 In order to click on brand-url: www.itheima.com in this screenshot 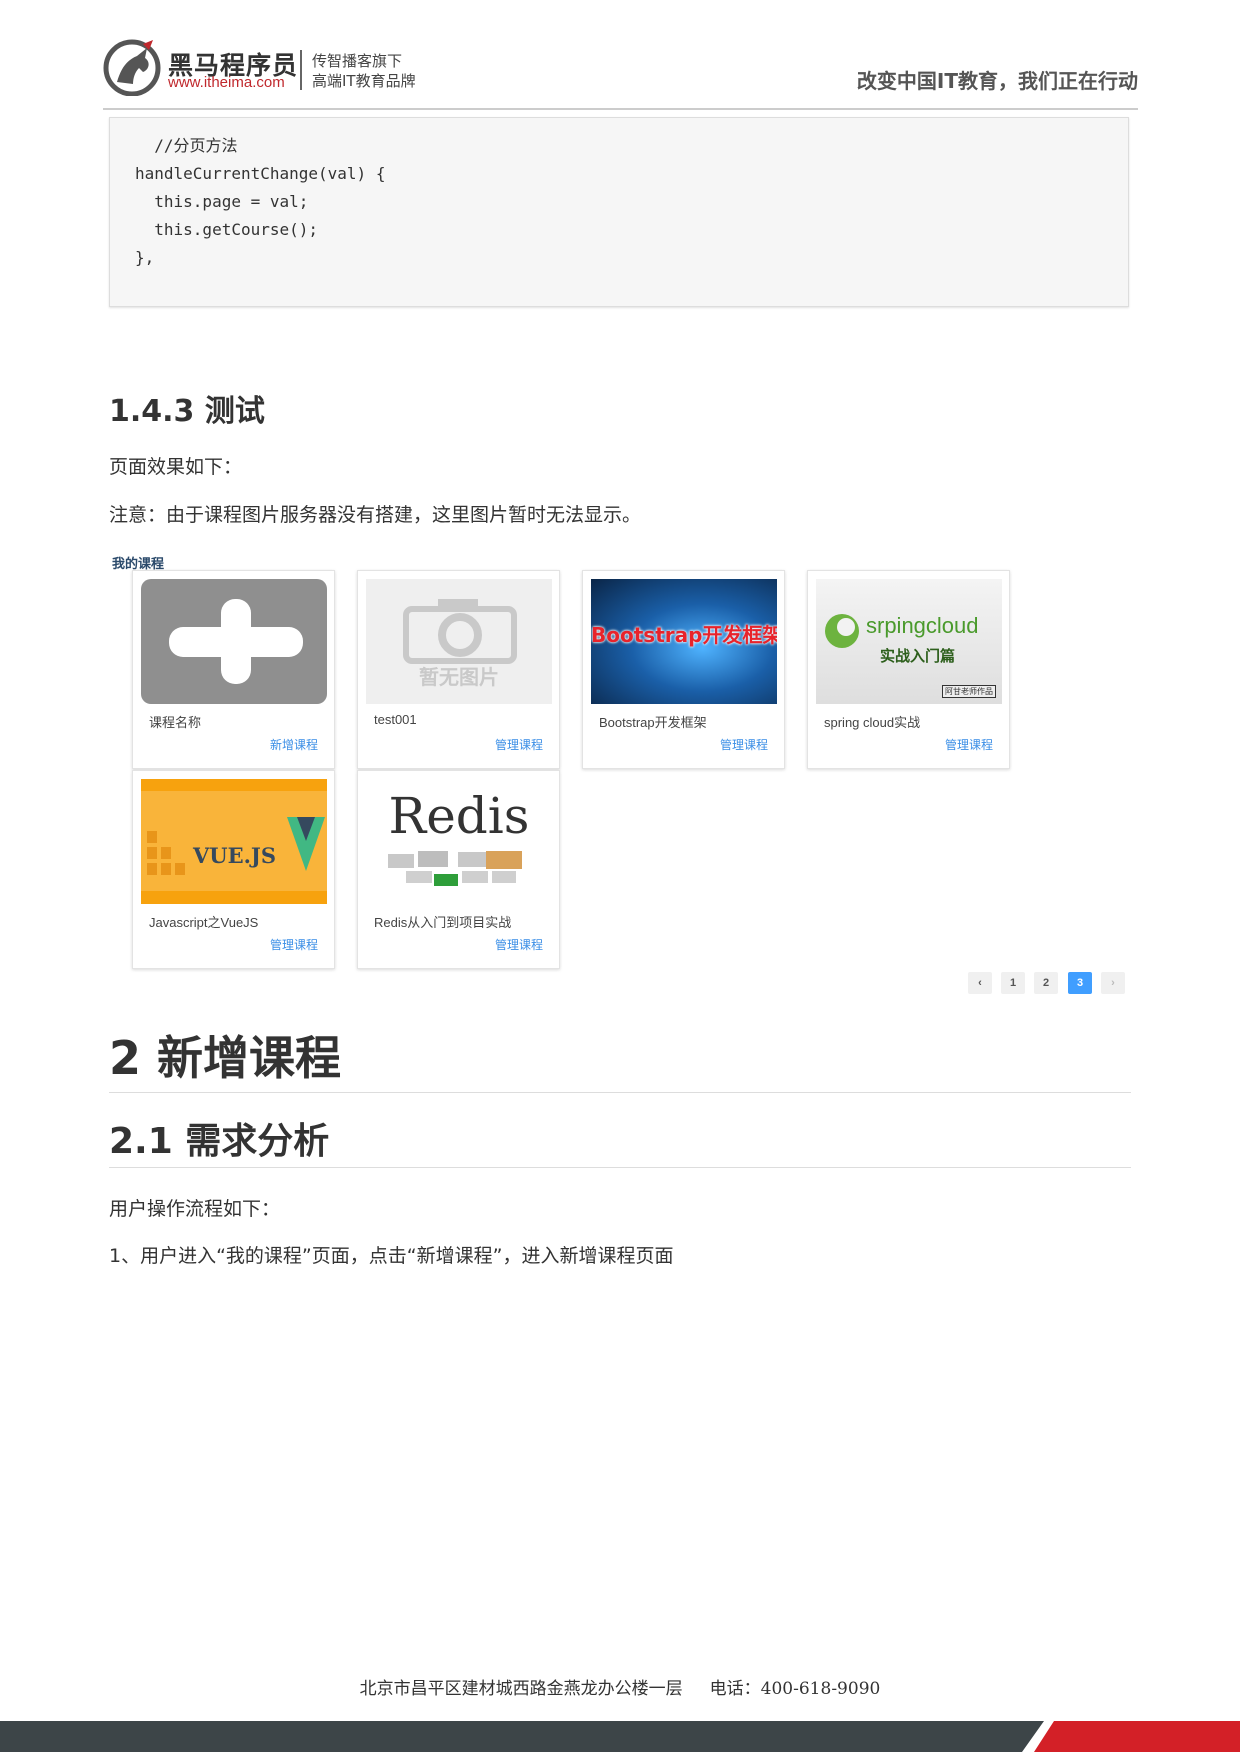, I will do `click(226, 82)`.